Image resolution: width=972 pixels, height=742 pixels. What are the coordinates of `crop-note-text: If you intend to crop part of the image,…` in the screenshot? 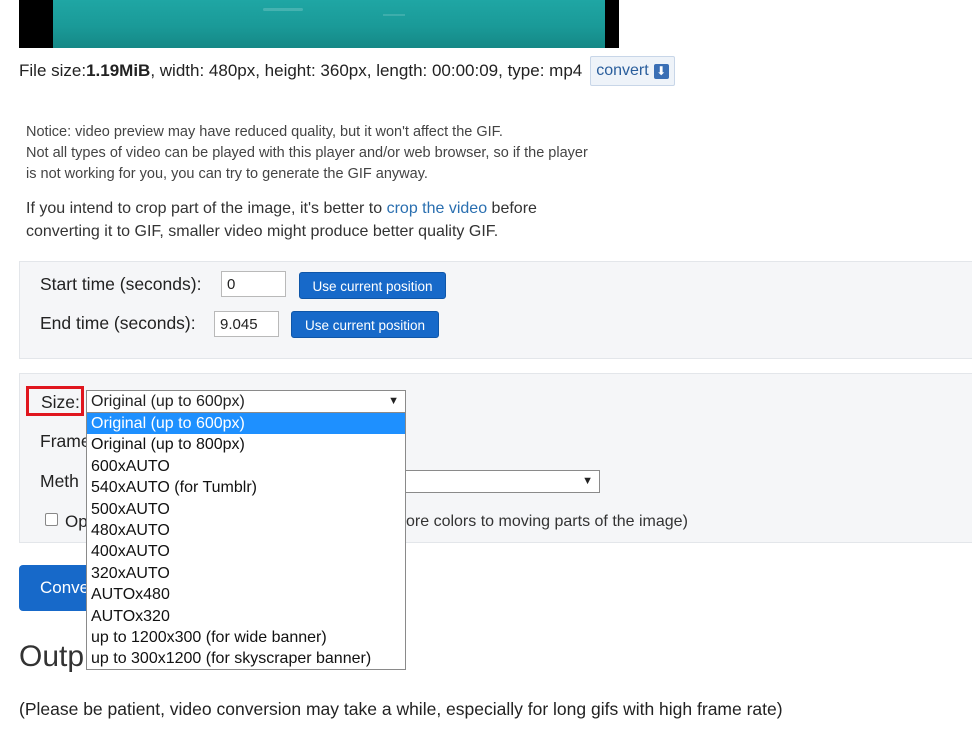 It's located at (206, 208).